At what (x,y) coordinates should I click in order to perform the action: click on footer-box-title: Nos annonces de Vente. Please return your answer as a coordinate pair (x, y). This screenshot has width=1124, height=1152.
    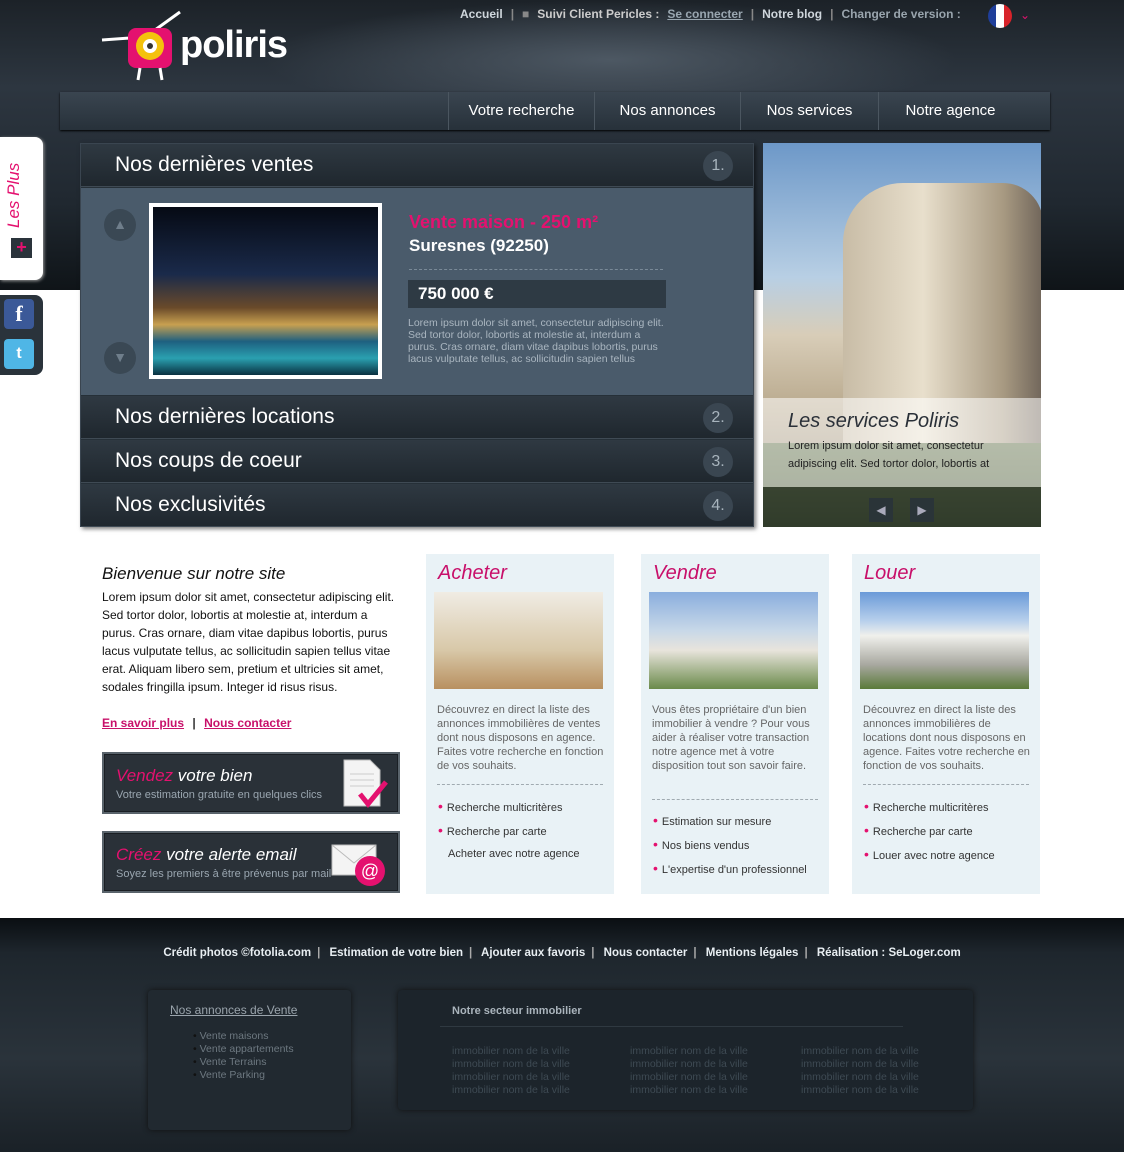
    Looking at the image, I should click on (233, 1010).